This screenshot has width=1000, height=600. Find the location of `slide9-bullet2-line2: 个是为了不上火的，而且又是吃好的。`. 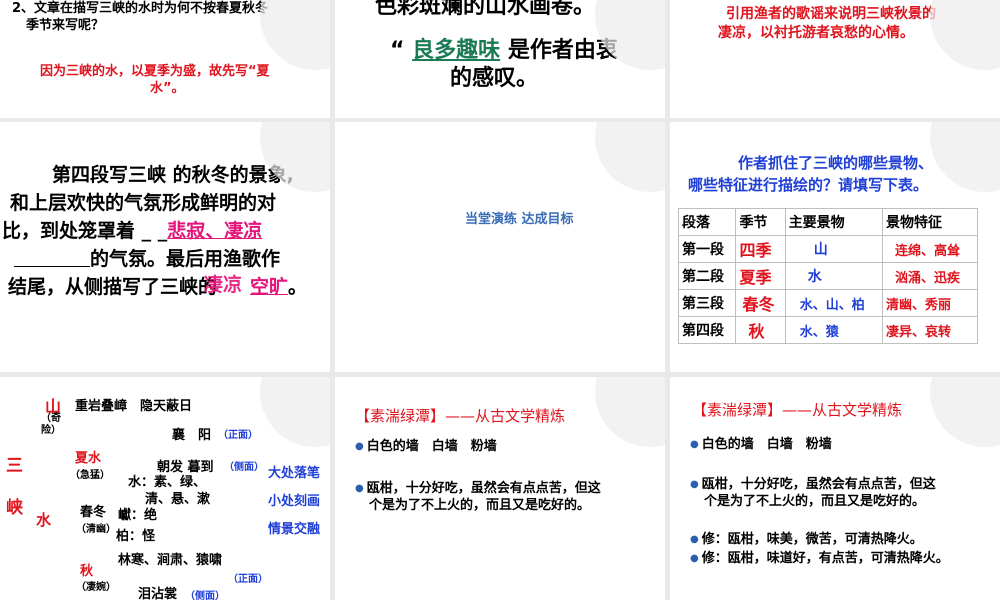

slide9-bullet2-line2: 个是为了不上火的，而且又是吃好的。 is located at coordinates (815, 501).